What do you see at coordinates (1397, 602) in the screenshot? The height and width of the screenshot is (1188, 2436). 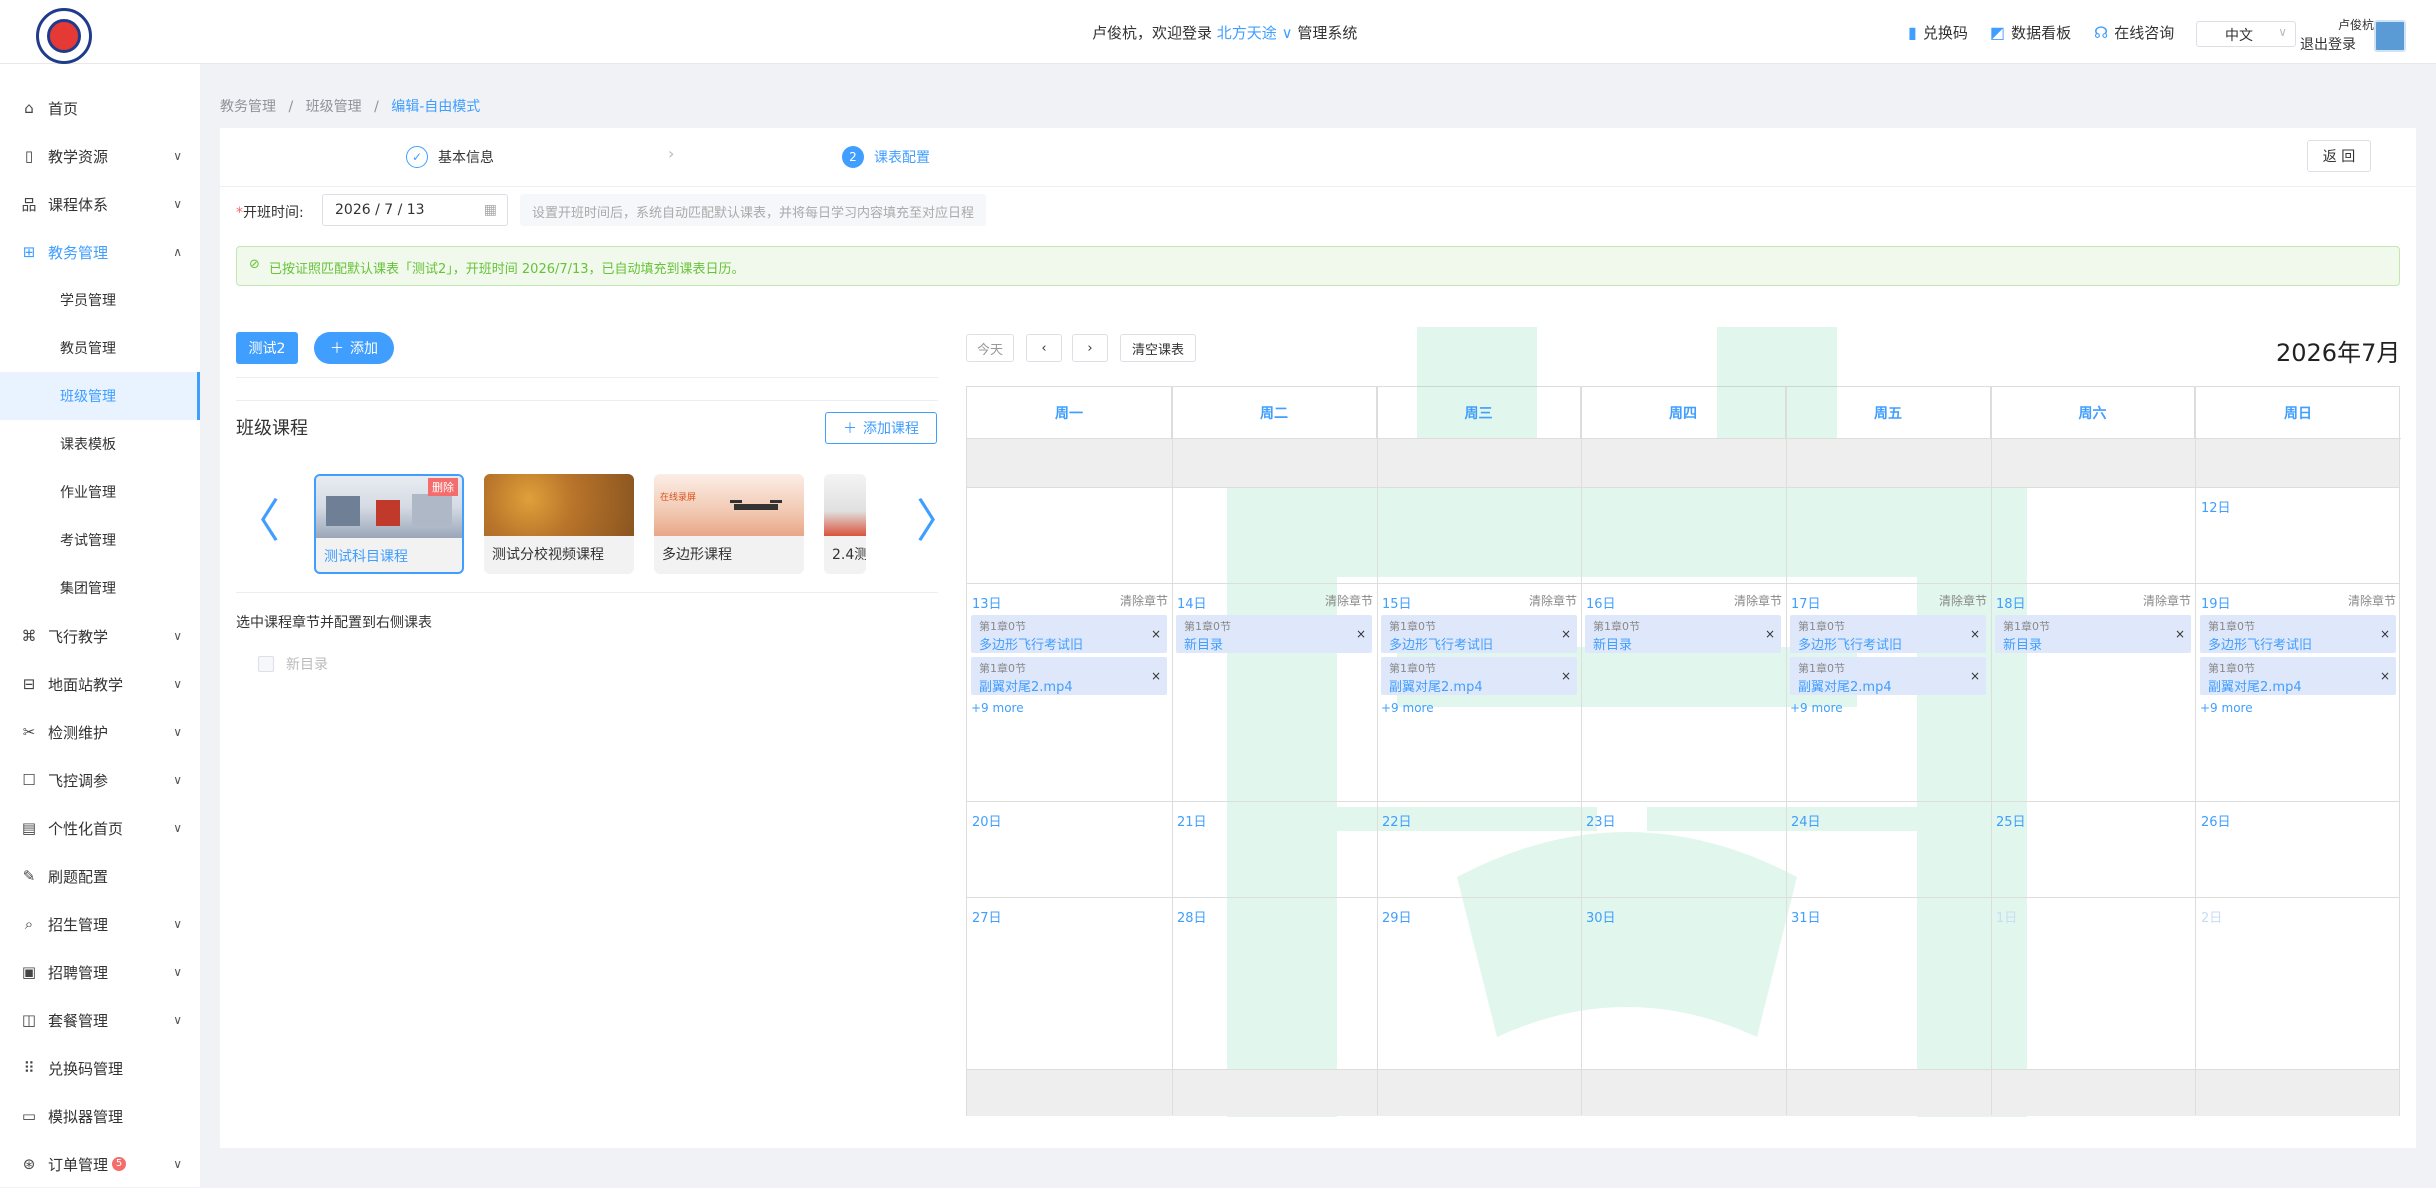 I see `day-number: 15日` at bounding box center [1397, 602].